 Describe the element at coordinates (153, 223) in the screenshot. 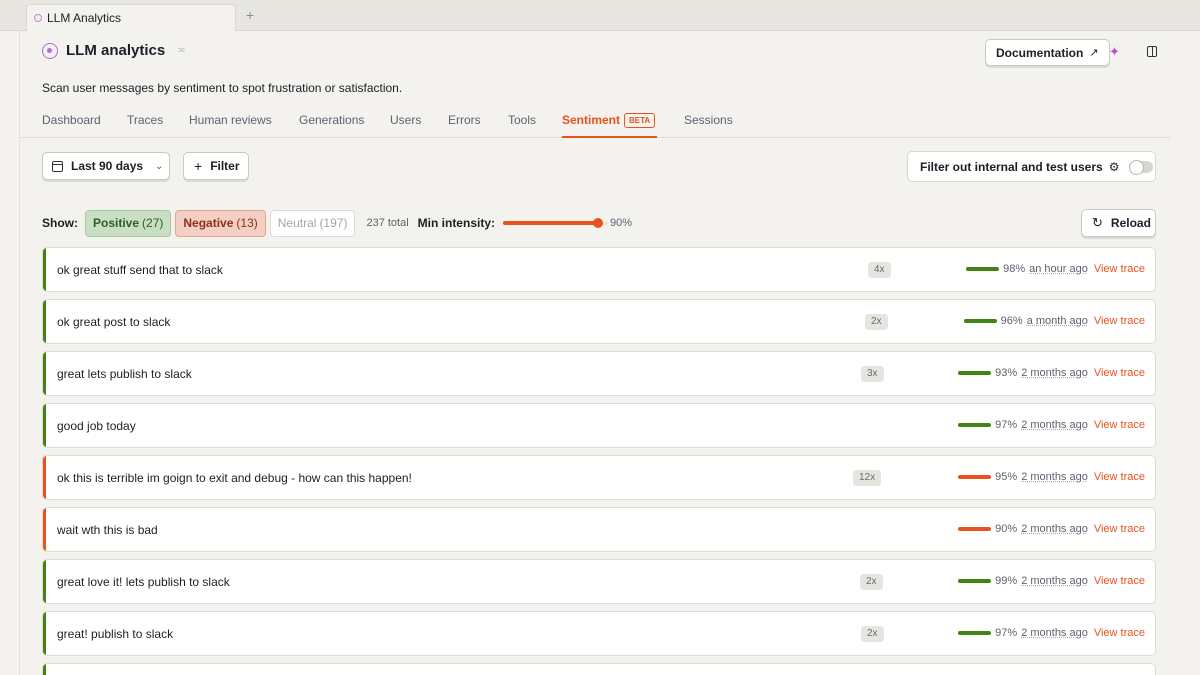

I see `positive-chip-count: (27)` at that location.